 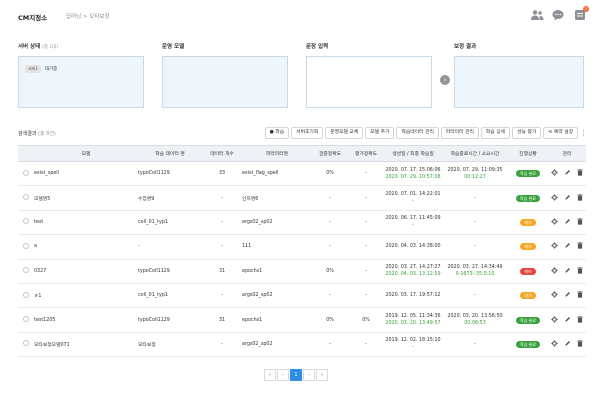 What do you see at coordinates (528, 320) in the screenshot?
I see `cell-status: 학습 완료` at bounding box center [528, 320].